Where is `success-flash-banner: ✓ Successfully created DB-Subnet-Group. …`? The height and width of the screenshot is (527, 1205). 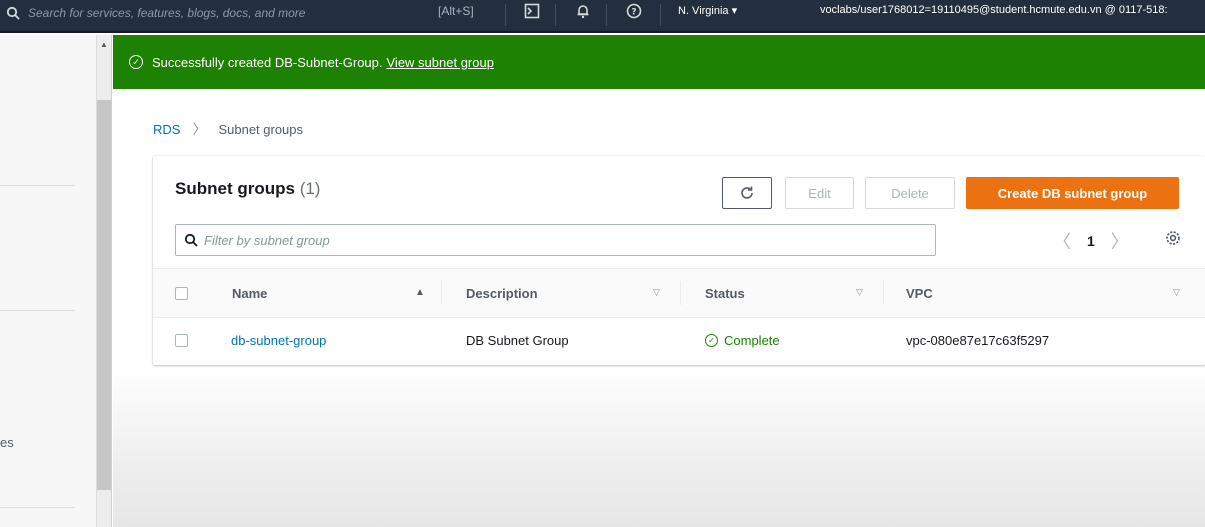 success-flash-banner: ✓ Successfully created DB-Subnet-Group. … is located at coordinates (659, 62).